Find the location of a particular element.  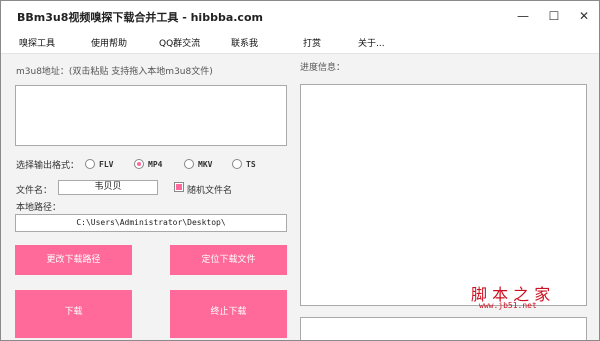

radio-mp4-label: MP4 is located at coordinates (155, 164).